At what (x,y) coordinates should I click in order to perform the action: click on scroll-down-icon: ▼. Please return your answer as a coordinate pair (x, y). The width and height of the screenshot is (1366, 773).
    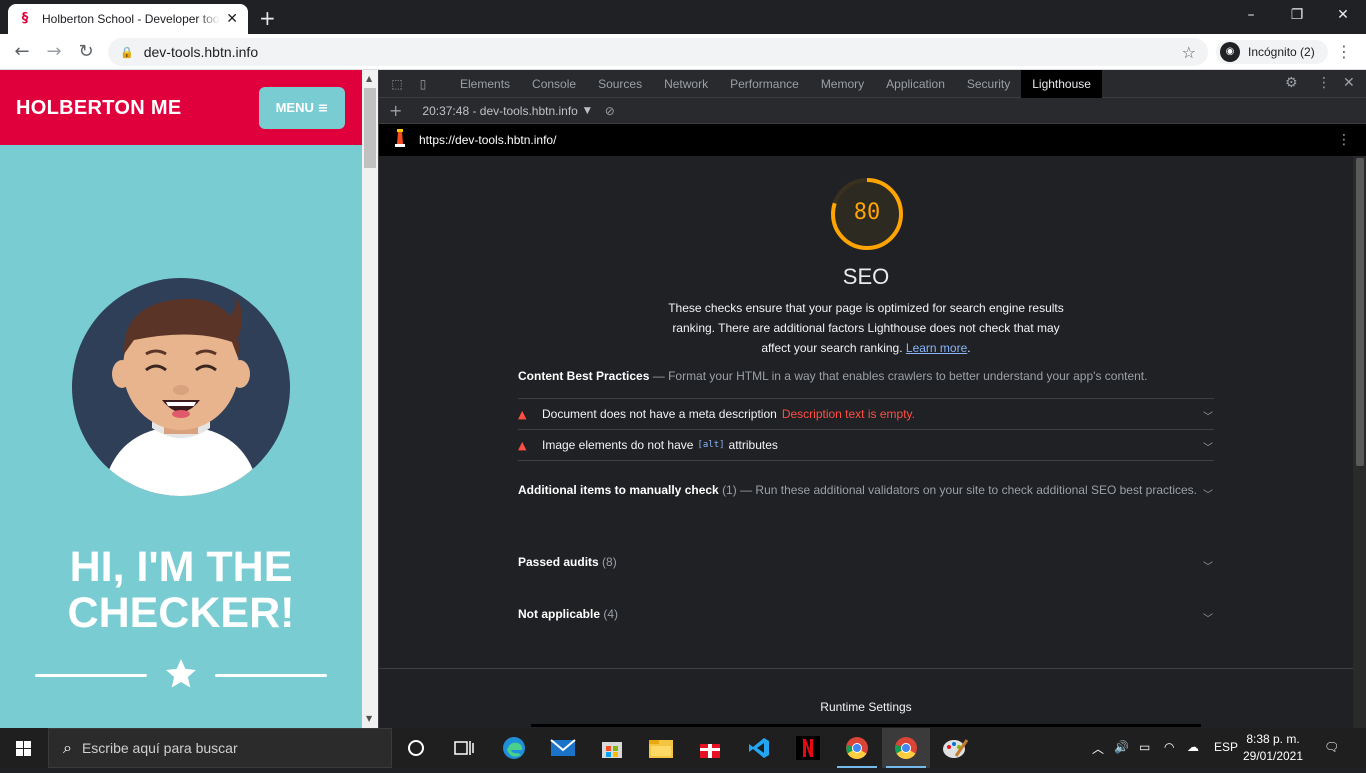
    Looking at the image, I should click on (369, 718).